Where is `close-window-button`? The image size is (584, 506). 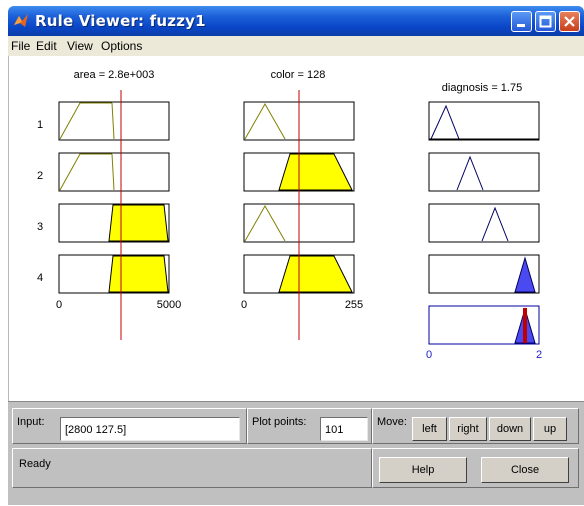
close-window-button is located at coordinates (569, 21).